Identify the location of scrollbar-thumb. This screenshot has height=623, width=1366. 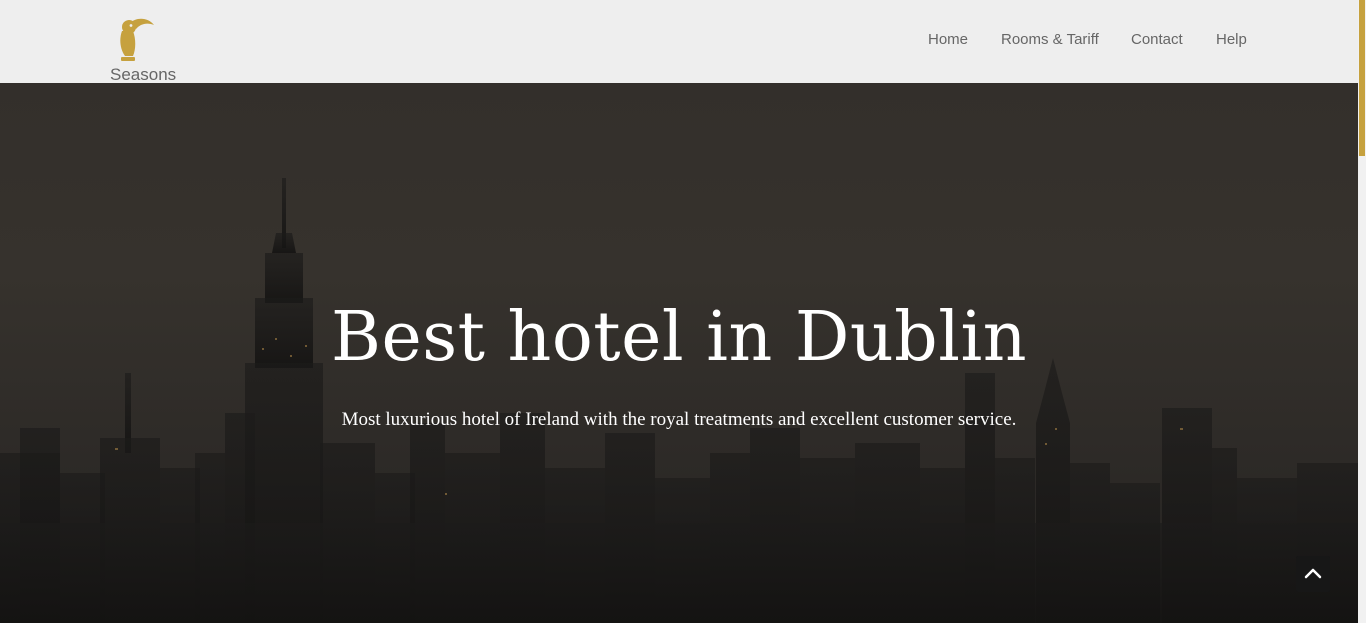
(1362, 78).